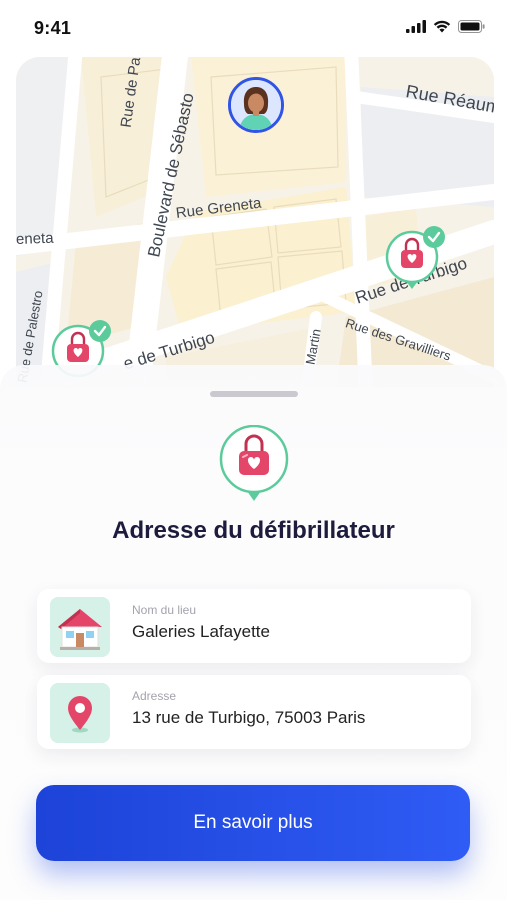 The image size is (507, 900). I want to click on street-label: eneta, so click(35, 238).